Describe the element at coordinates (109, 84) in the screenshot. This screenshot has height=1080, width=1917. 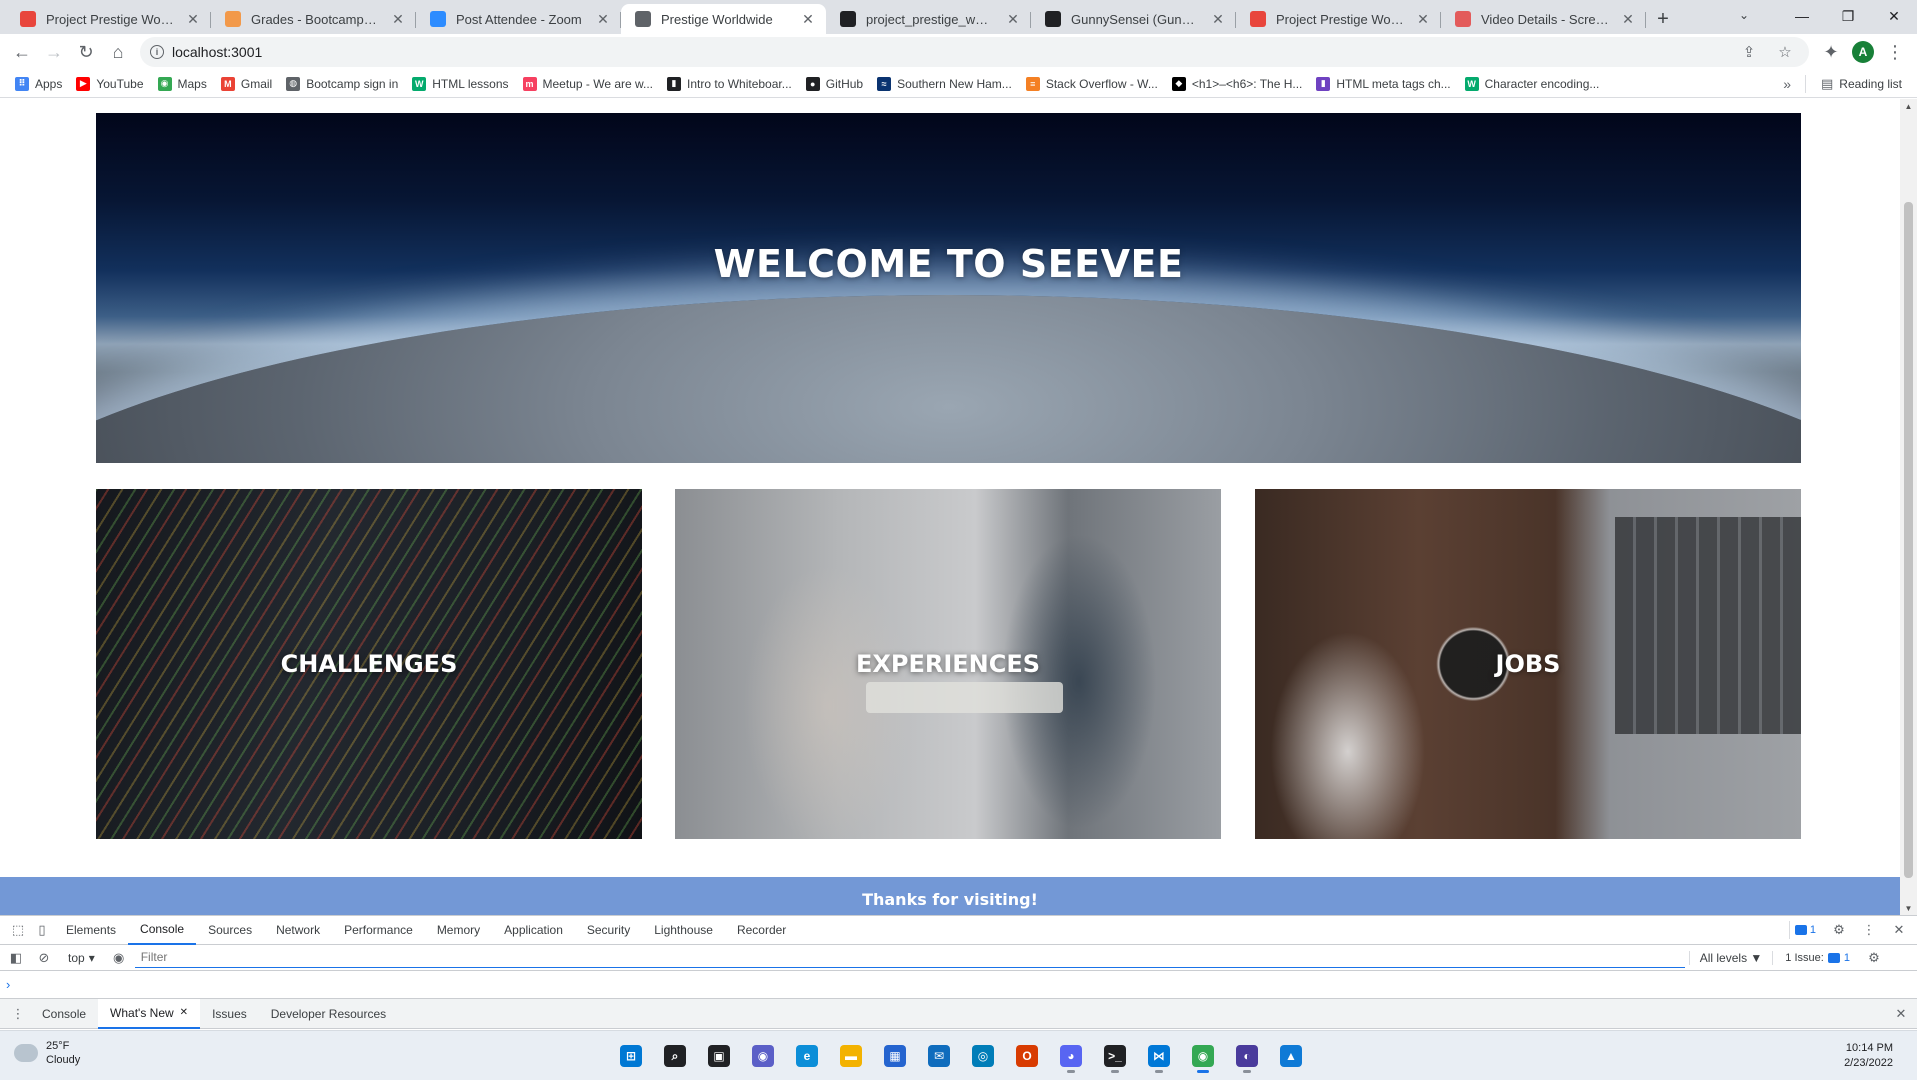
I see `bookmark-item: ▶ YouTube` at that location.